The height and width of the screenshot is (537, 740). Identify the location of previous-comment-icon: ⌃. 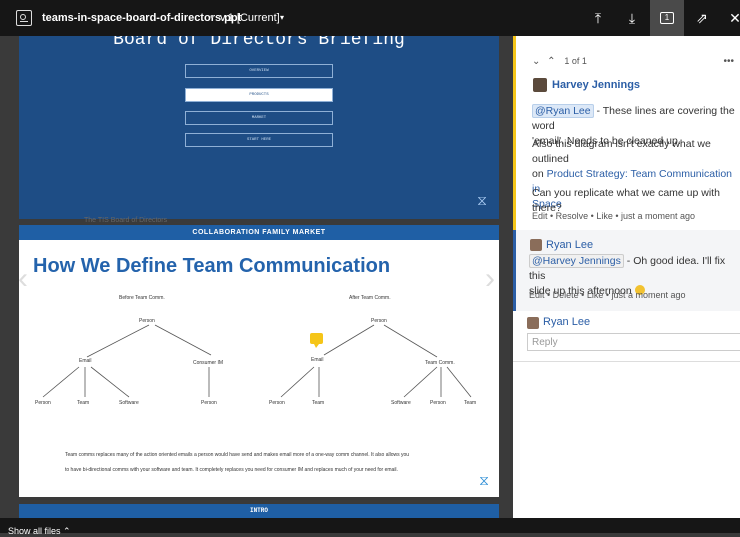
(551, 61).